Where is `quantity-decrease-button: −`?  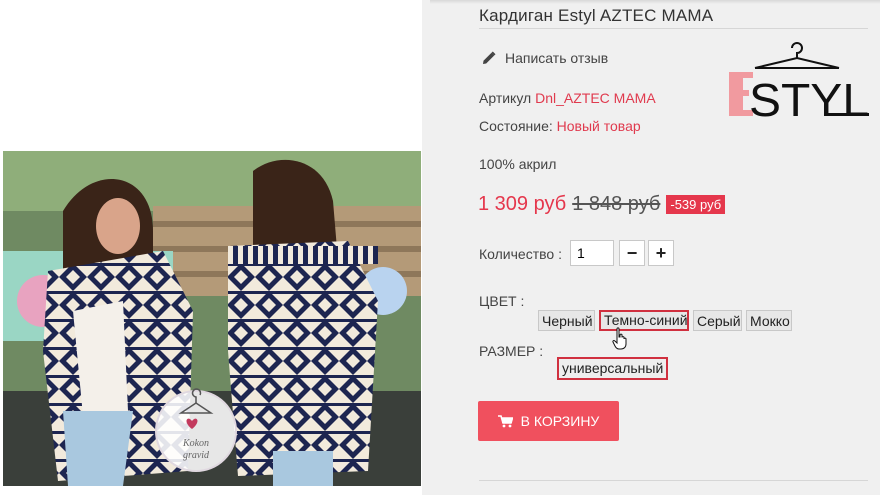 quantity-decrease-button: − is located at coordinates (632, 253).